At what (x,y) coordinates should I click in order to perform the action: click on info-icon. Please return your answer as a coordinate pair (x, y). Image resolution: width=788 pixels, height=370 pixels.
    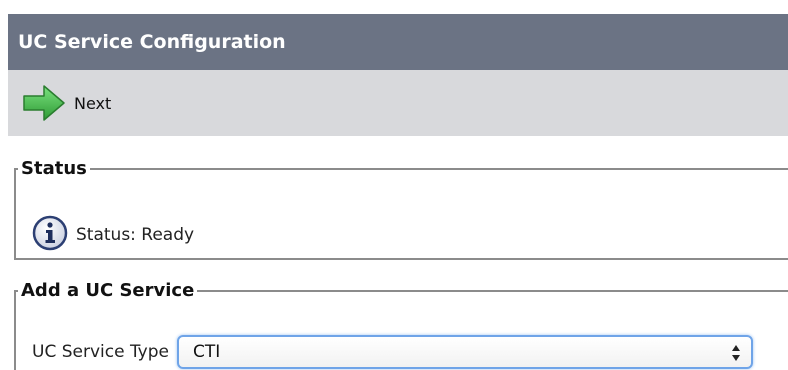
    Looking at the image, I should click on (50, 235).